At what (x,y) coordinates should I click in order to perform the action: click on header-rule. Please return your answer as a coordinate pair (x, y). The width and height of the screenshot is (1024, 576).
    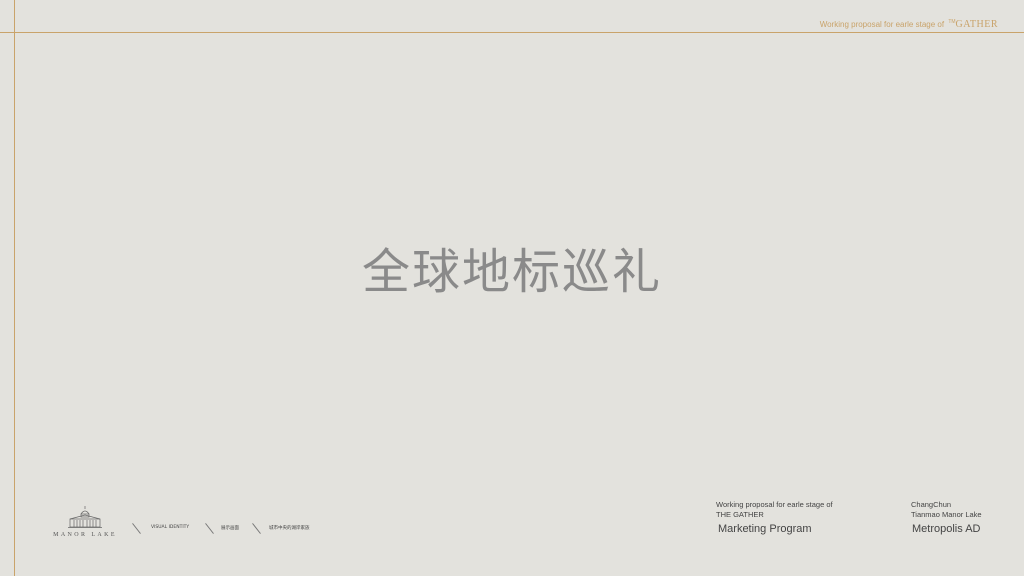
    Looking at the image, I should click on (512, 32).